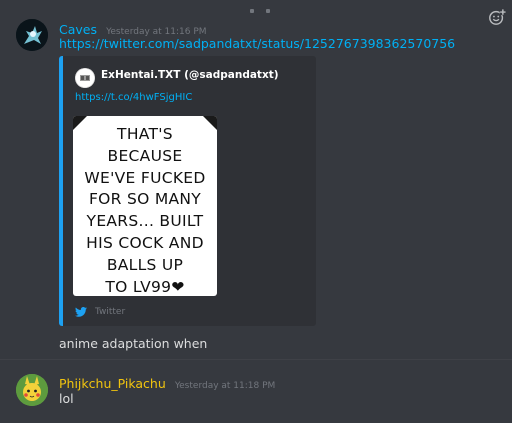 This screenshot has height=423, width=512. What do you see at coordinates (133, 97) in the screenshot?
I see `embed-description-link: https://t.co/4hwFSjgHIC` at bounding box center [133, 97].